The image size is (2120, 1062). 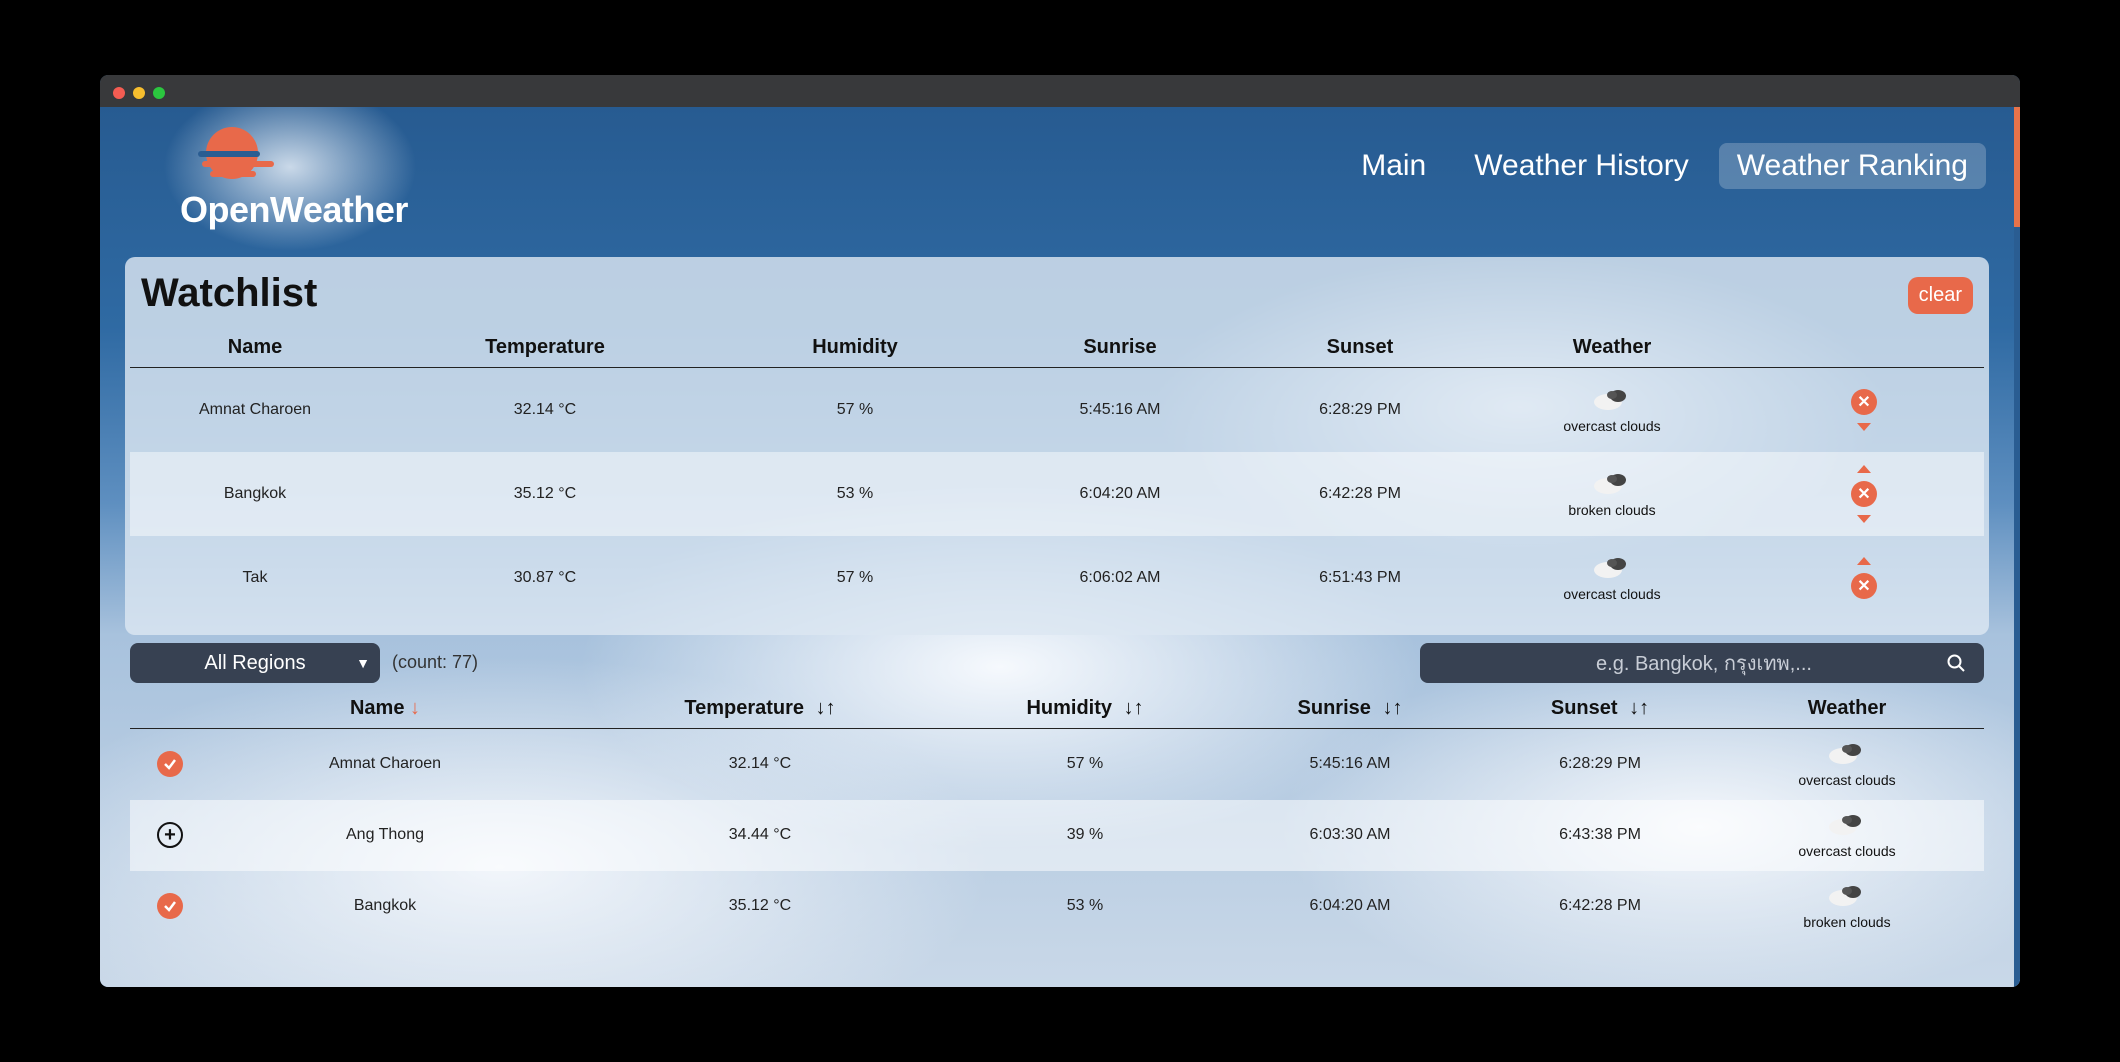 What do you see at coordinates (760, 708) in the screenshot?
I see `sort-by-temperature: Temperature ↓↑` at bounding box center [760, 708].